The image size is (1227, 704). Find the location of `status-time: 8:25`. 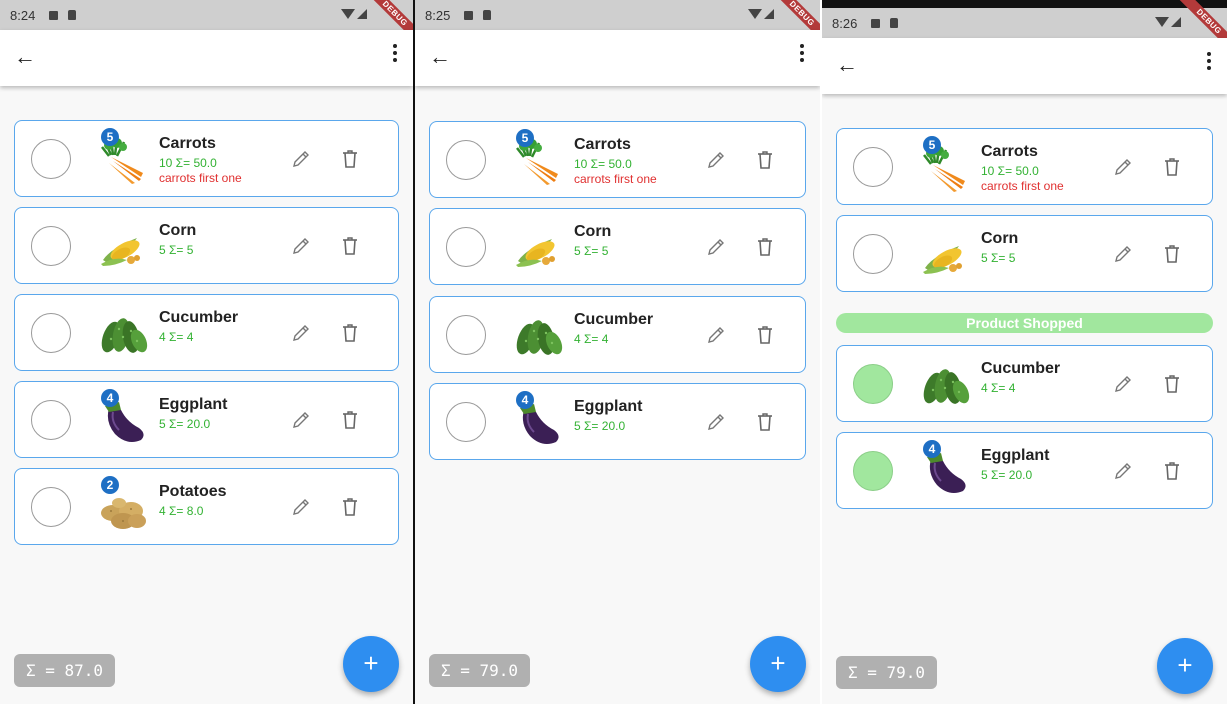

status-time: 8:25 is located at coordinates (438, 15).